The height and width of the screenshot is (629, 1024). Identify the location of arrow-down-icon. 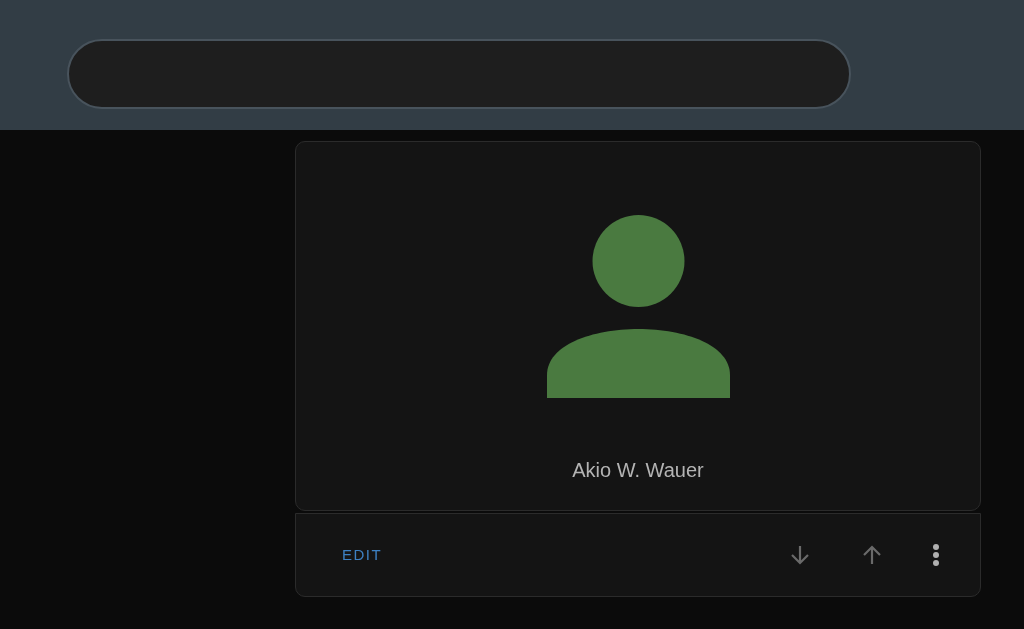
(800, 555).